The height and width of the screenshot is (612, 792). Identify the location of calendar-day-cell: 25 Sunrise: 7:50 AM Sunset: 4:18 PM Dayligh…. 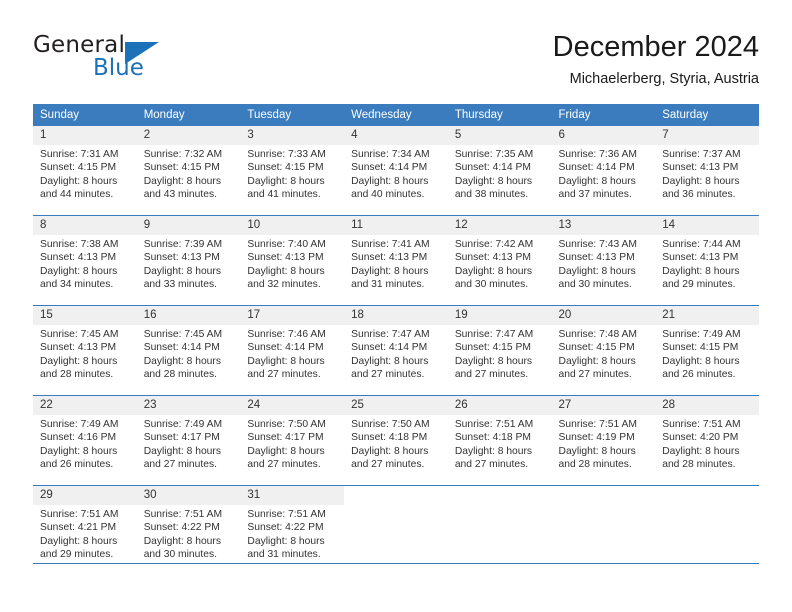
(396, 440).